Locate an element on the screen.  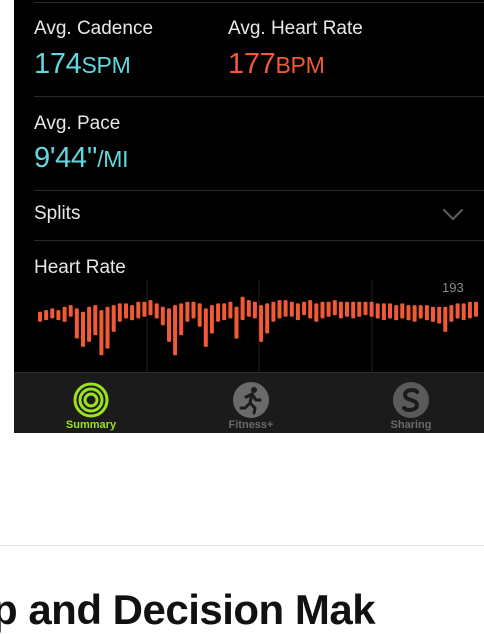
avg-cadence-number: 174 is located at coordinates (58, 64).